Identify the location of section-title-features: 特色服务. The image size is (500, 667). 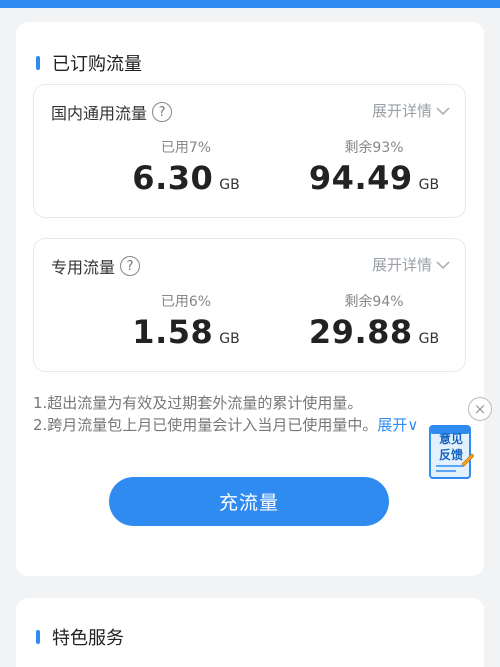
(80, 637).